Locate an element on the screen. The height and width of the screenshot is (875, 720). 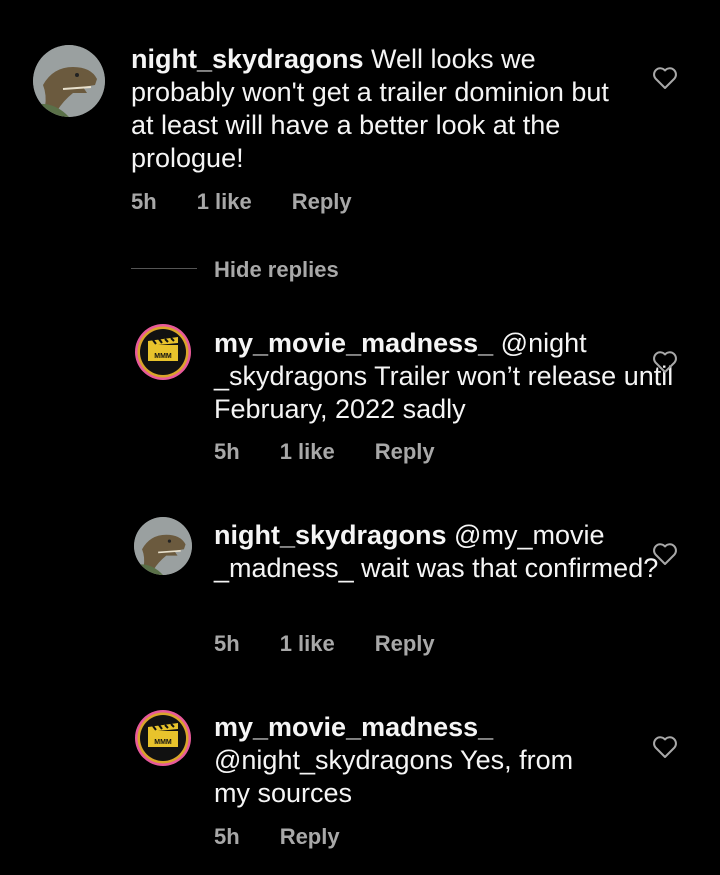
hide-replies-button: Hide replies is located at coordinates (276, 270).